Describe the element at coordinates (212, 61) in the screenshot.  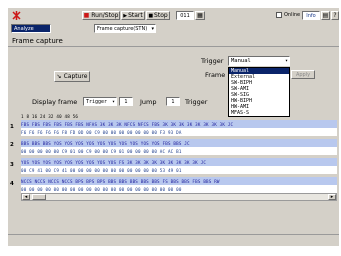
I see `trigger-label: Trigger` at that location.